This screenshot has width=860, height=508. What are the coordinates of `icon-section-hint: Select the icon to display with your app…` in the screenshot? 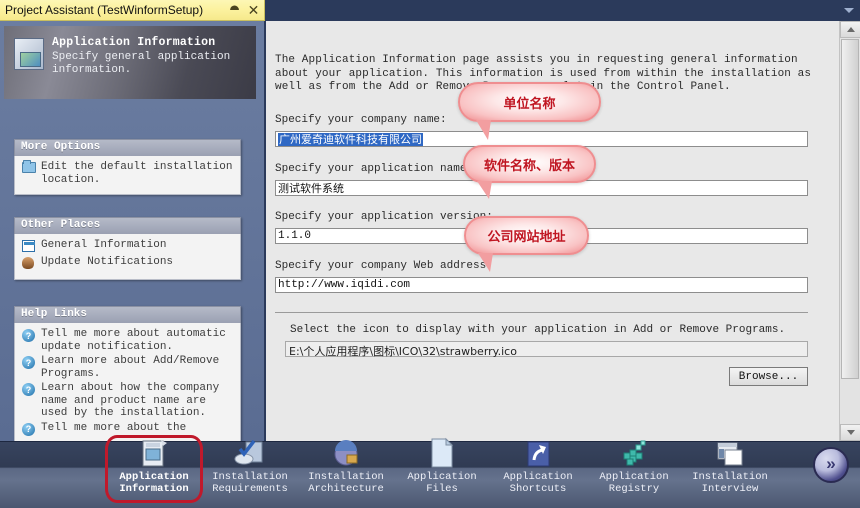 It's located at (538, 330).